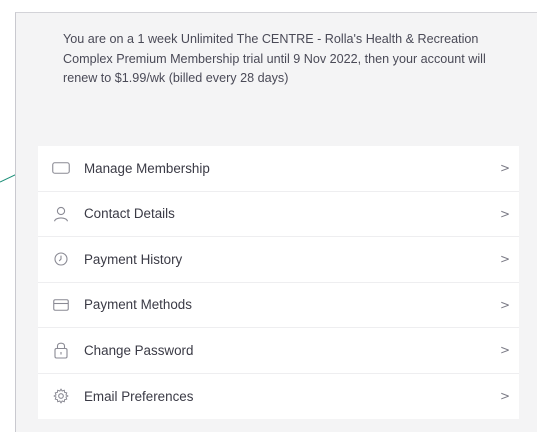 The image size is (537, 432). I want to click on menu-item-manage-membership: Manage Membership >, so click(278, 169).